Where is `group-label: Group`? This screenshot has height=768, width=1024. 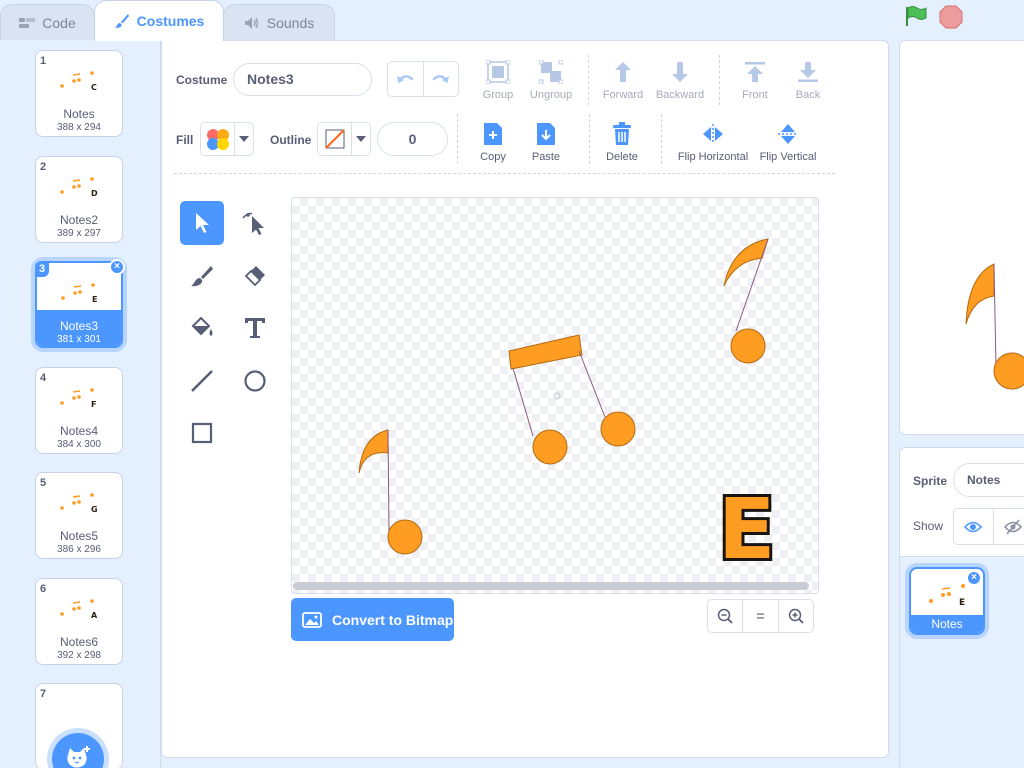 group-label: Group is located at coordinates (498, 95).